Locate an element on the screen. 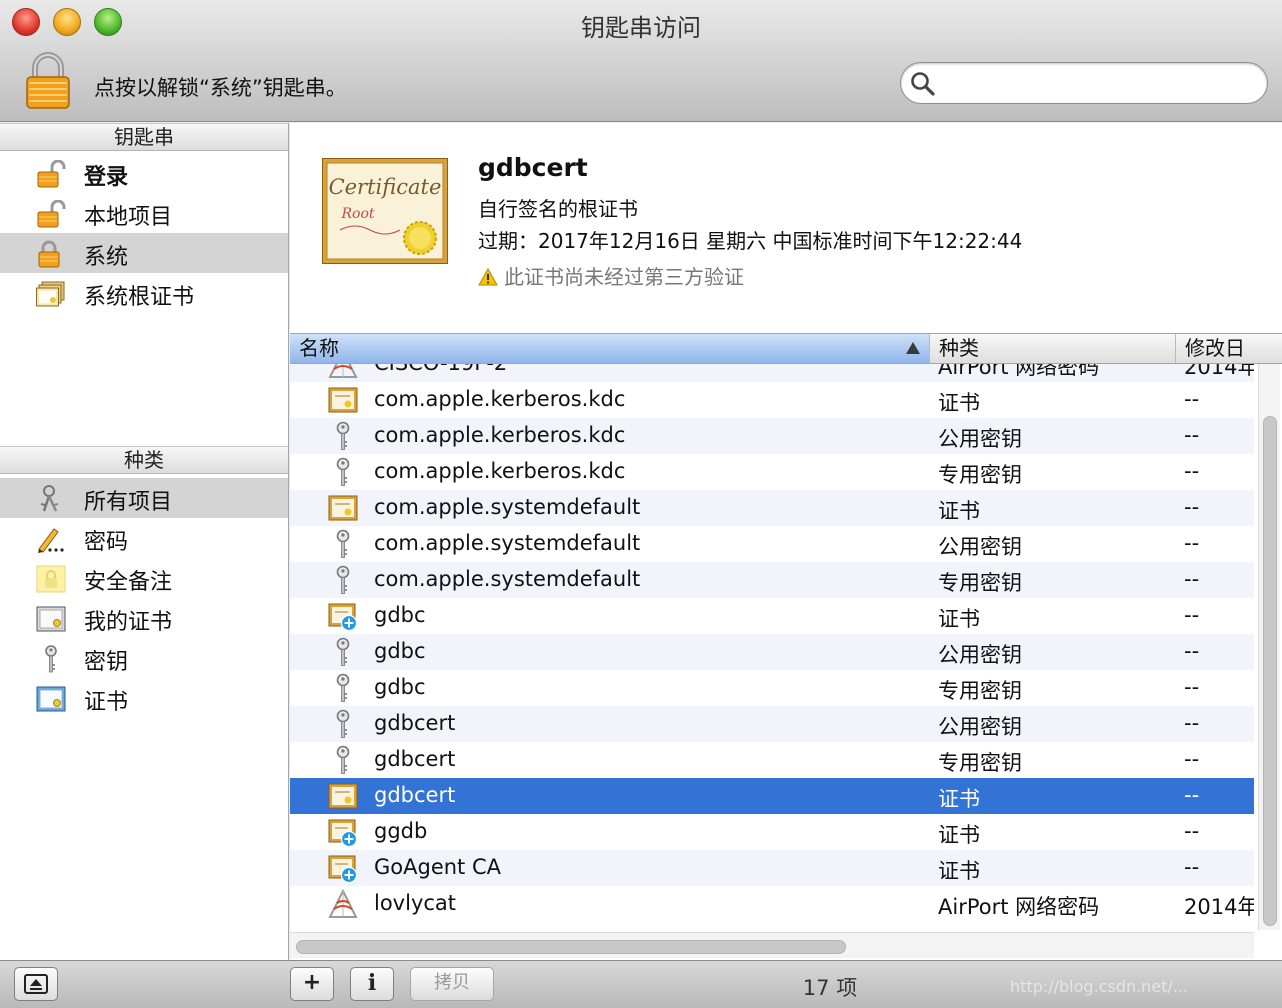 The image size is (1282, 1008). sidebar-item-label: 登录 is located at coordinates (106, 177).